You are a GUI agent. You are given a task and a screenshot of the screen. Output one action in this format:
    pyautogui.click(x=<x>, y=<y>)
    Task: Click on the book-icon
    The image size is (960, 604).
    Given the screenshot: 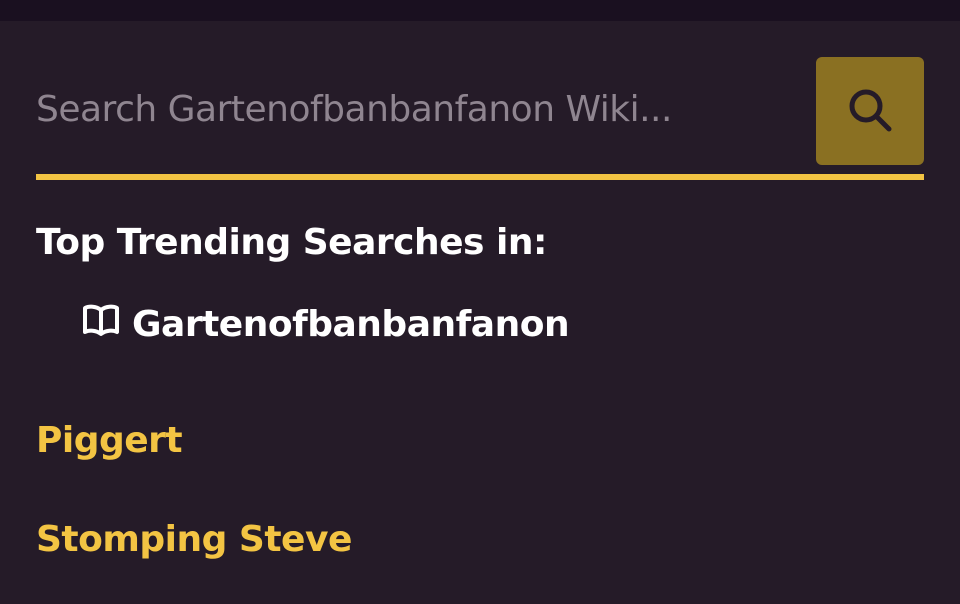 What is the action you would take?
    pyautogui.click(x=101, y=324)
    